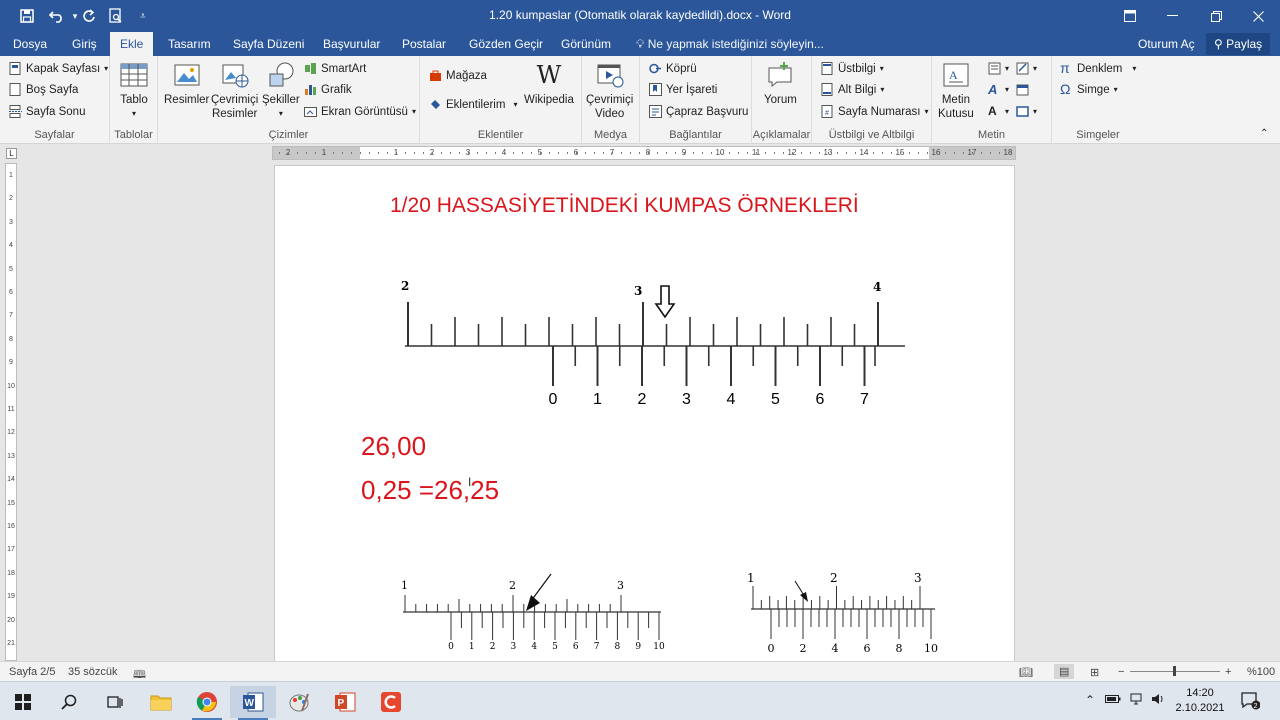 The height and width of the screenshot is (720, 1280). Describe the element at coordinates (310, 111) in the screenshot. I see `screenshot-icon` at that location.